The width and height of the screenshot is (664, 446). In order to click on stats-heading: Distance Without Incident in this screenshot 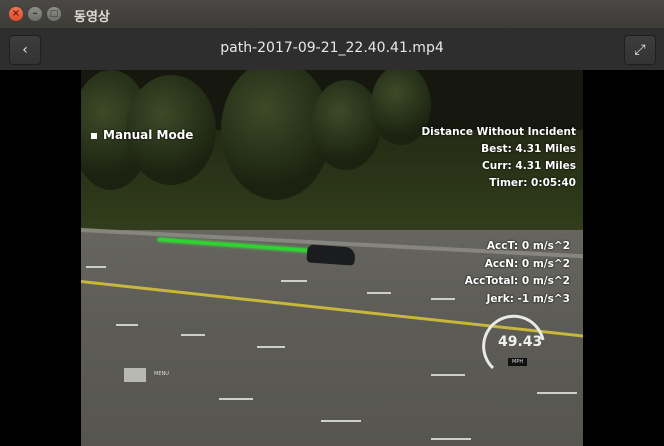, I will do `click(498, 132)`.